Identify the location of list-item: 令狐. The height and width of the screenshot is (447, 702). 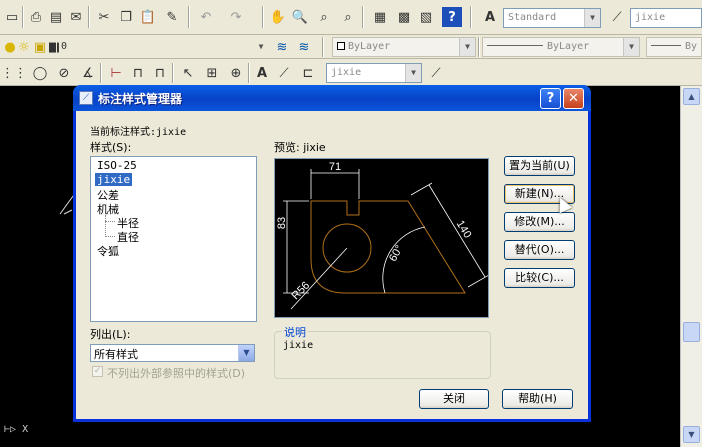
(108, 251).